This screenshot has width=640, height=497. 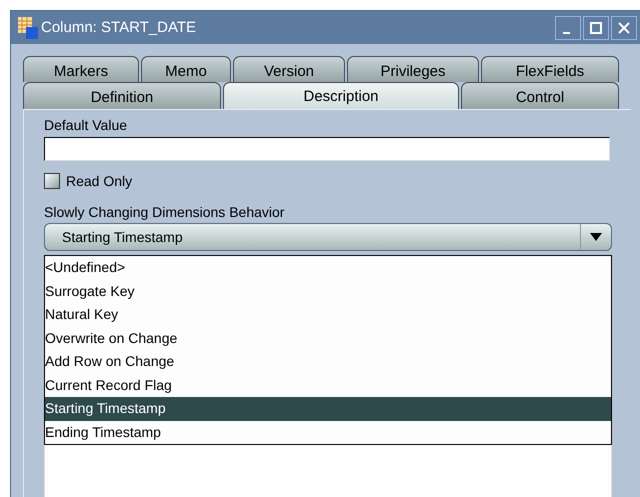 What do you see at coordinates (596, 237) in the screenshot?
I see `caret-icon` at bounding box center [596, 237].